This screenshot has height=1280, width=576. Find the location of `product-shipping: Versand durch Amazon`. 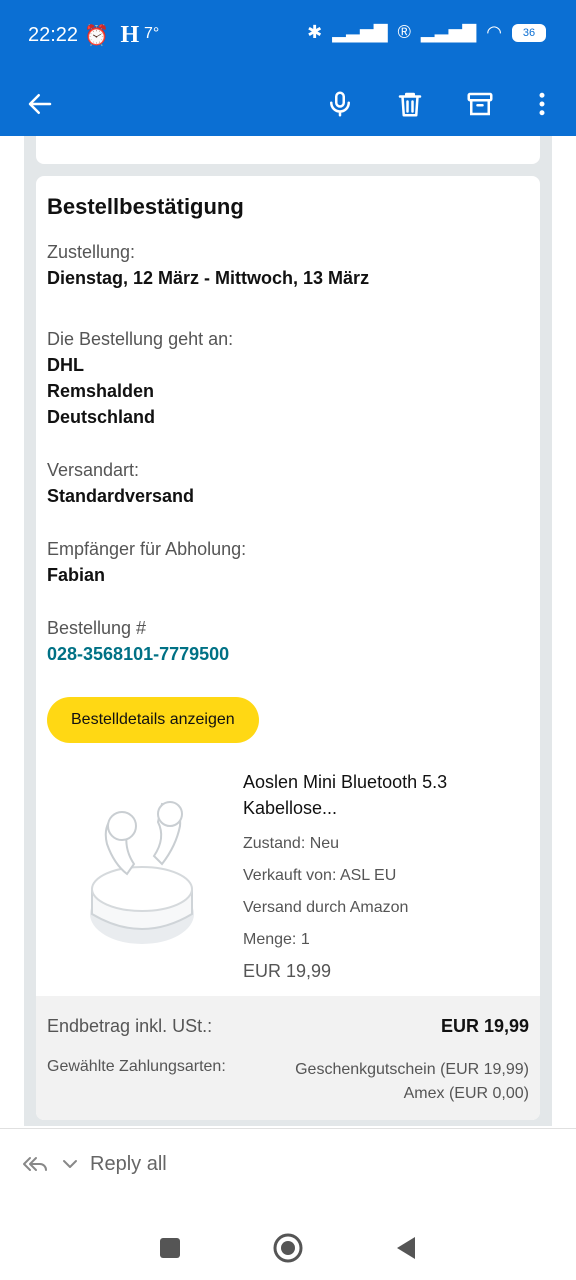

product-shipping: Versand durch Amazon is located at coordinates (326, 907).